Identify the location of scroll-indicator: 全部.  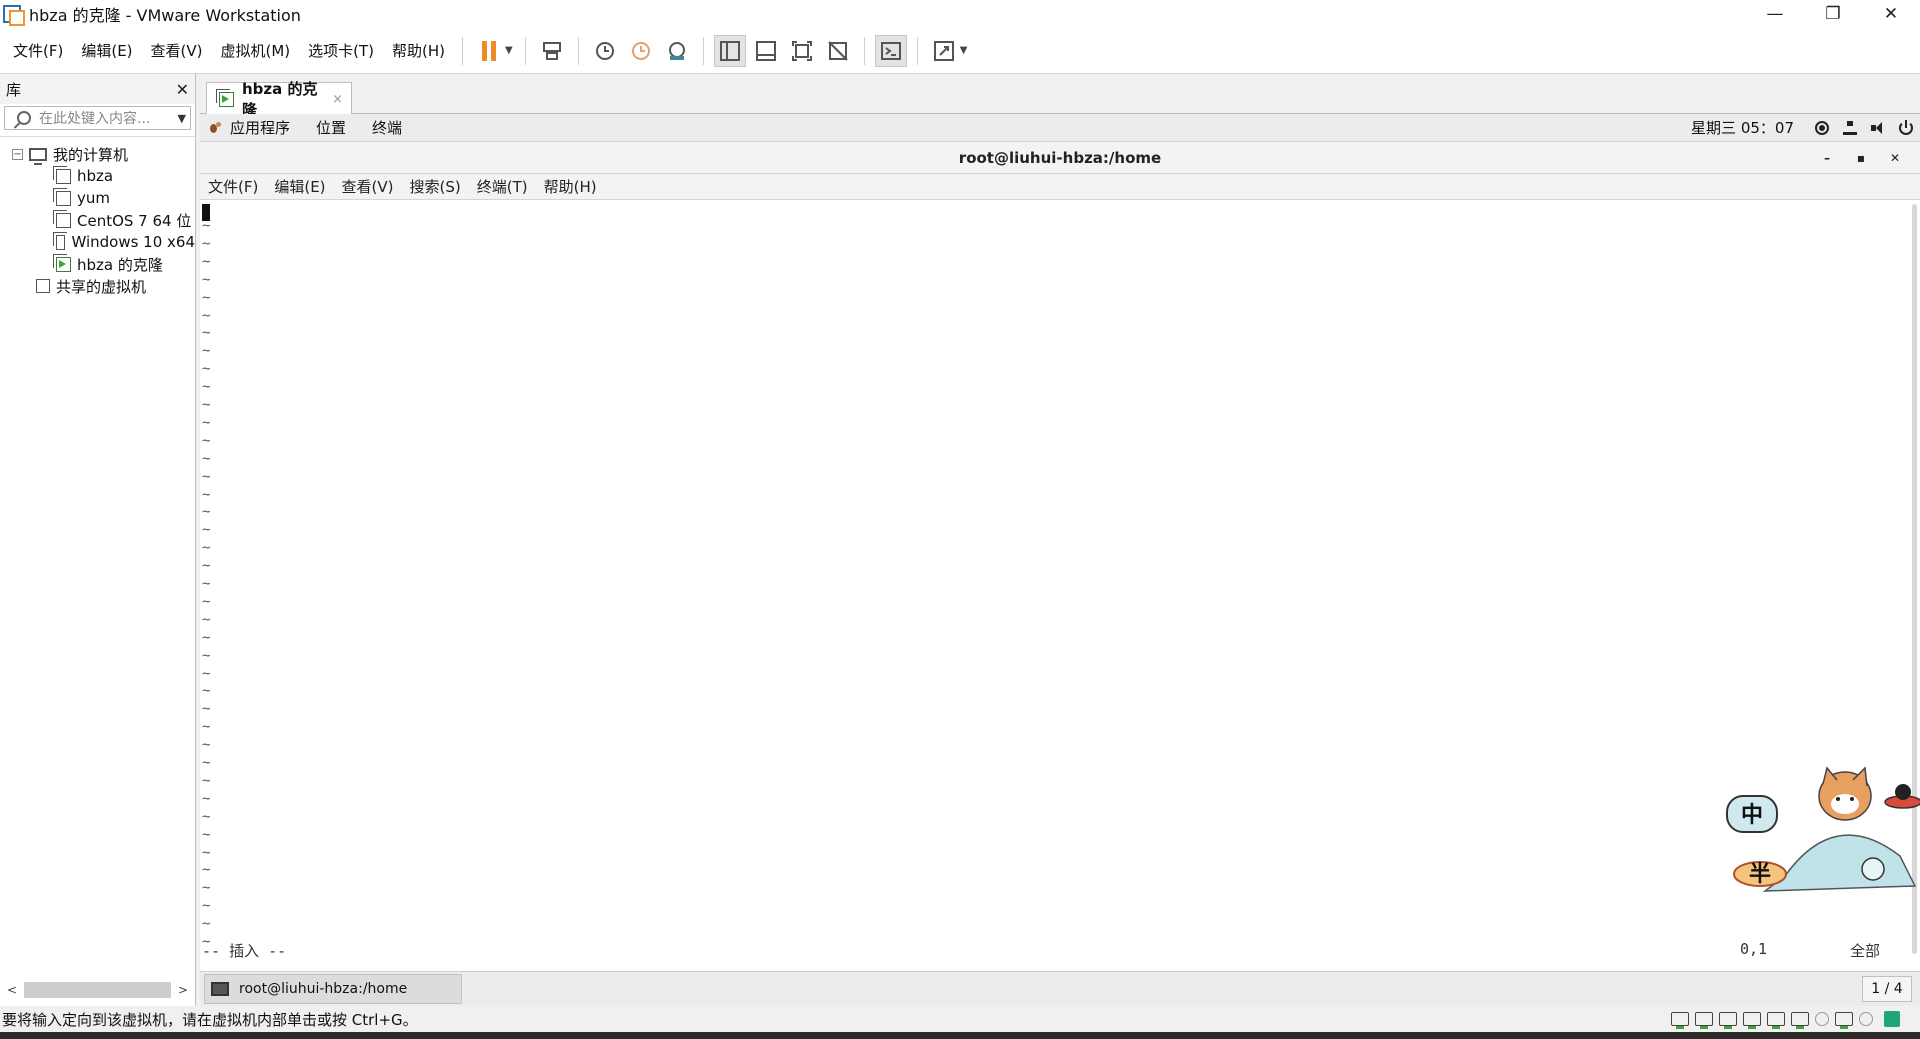
(1865, 951).